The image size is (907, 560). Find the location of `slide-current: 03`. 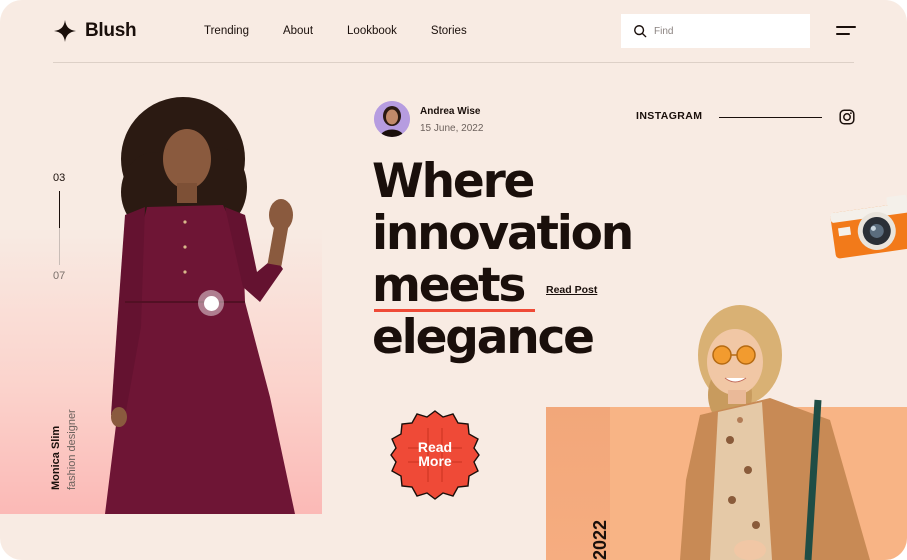

slide-current: 03 is located at coordinates (59, 178).